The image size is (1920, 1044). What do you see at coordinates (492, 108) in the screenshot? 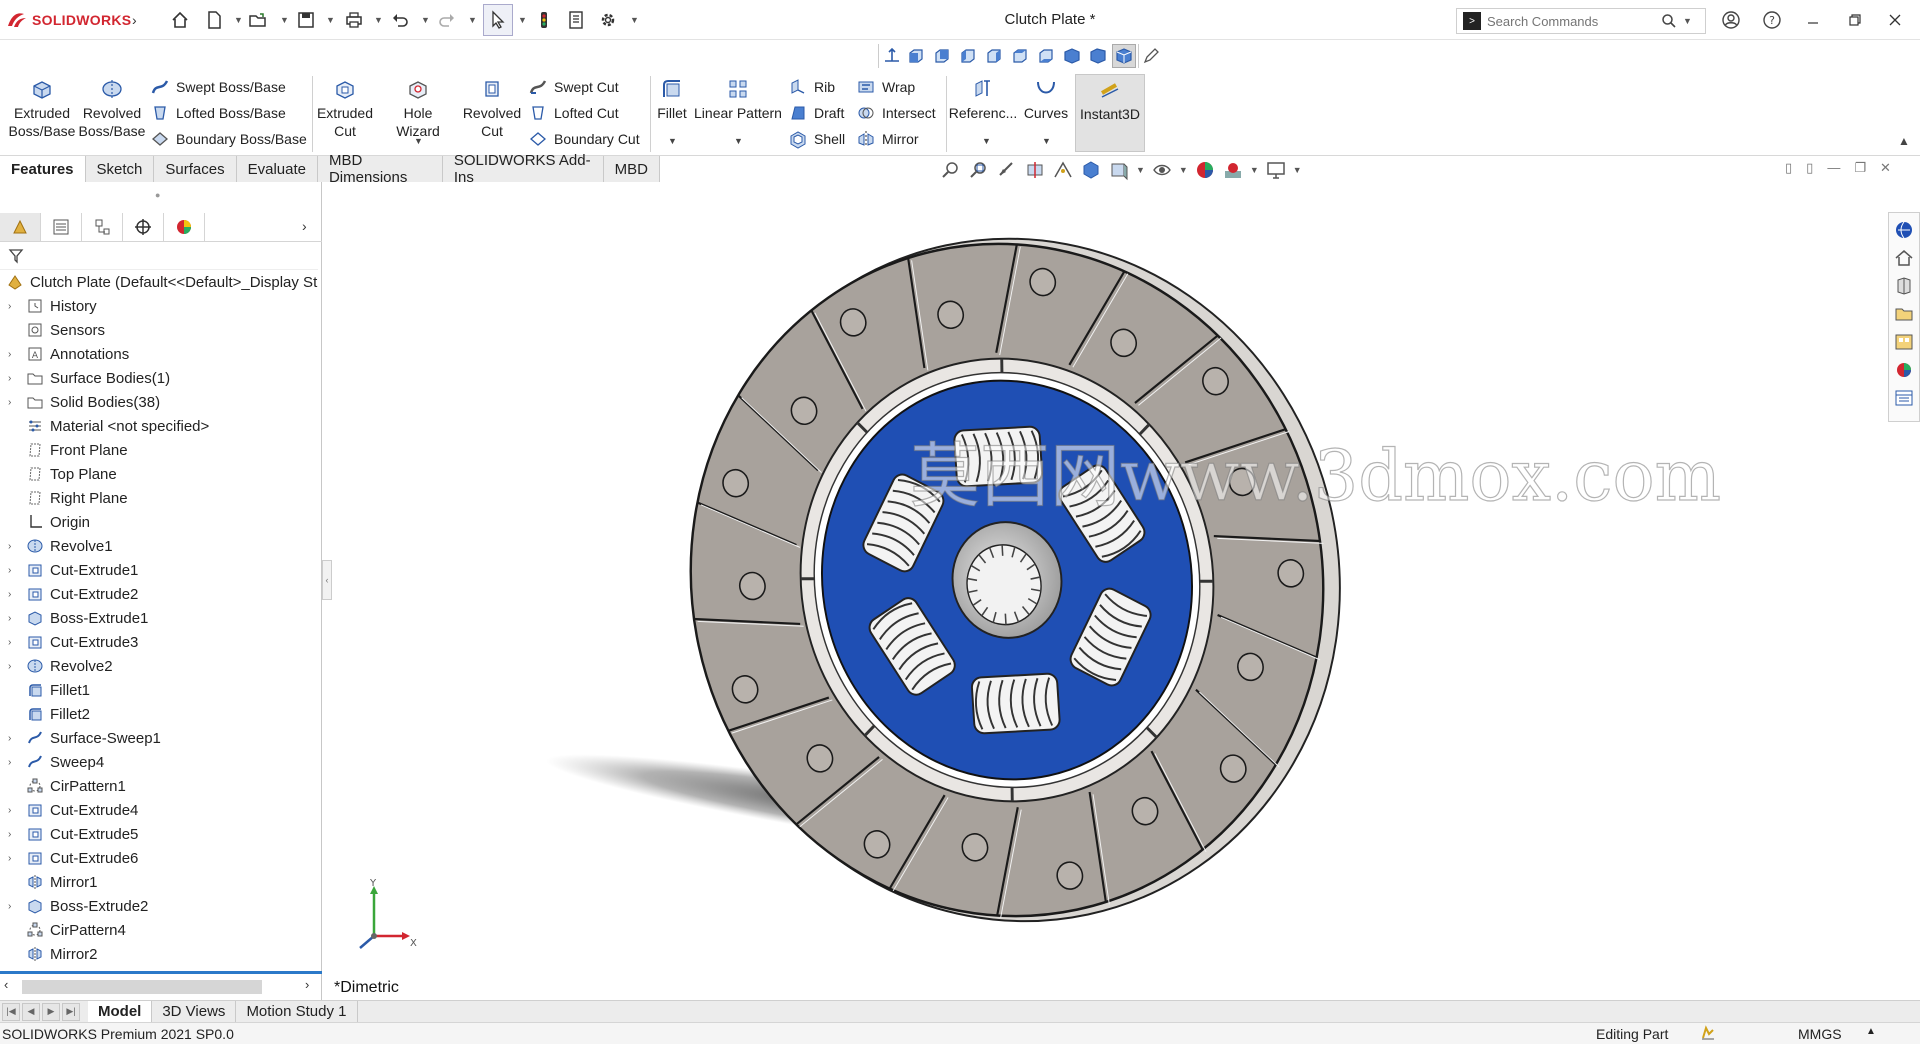
I see `revolved-cut-button: Revolved Cut` at bounding box center [492, 108].